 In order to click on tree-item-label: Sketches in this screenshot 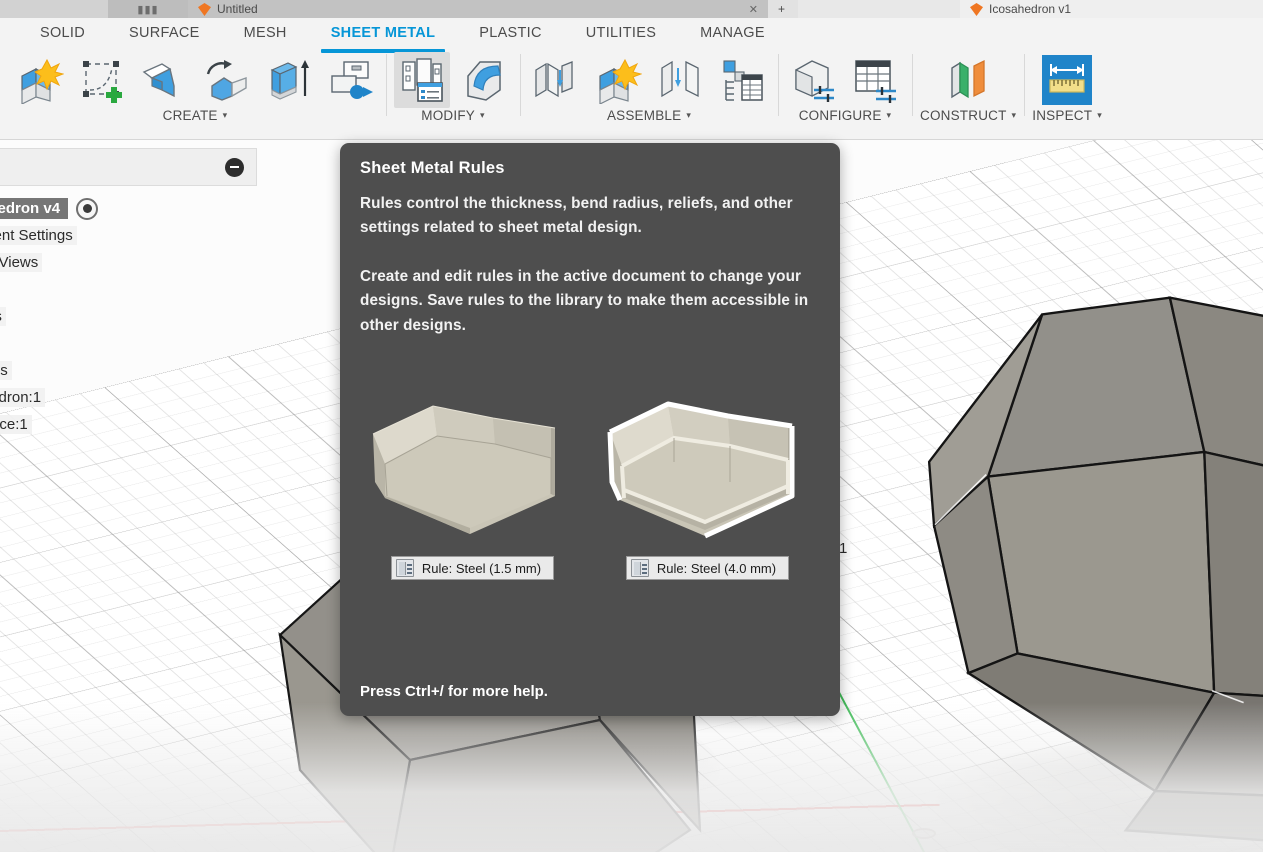, I will do `click(6, 370)`.